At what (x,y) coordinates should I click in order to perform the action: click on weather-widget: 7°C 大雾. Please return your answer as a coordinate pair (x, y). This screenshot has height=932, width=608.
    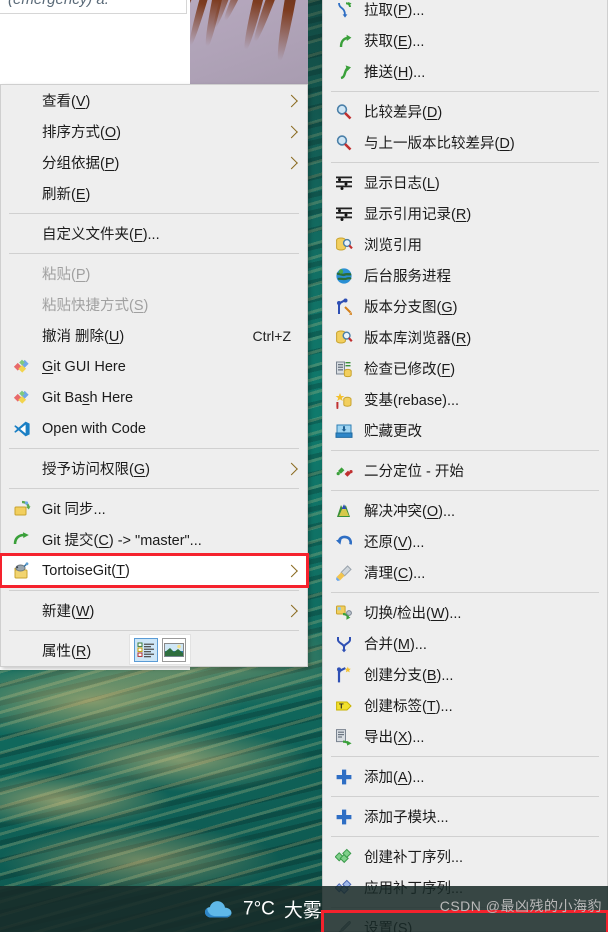
    Looking at the image, I should click on (263, 909).